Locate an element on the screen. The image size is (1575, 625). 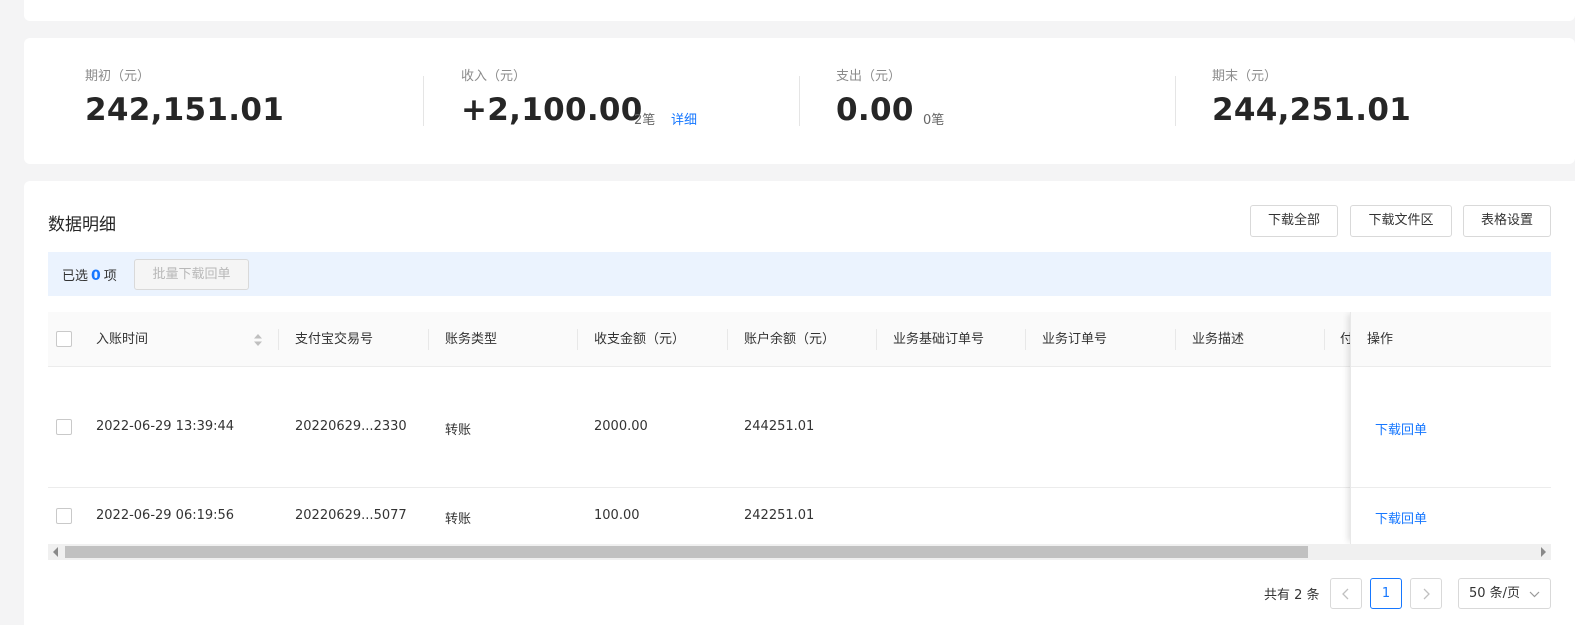
cell-time: 2022-06-29 06:19:56 is located at coordinates (165, 515).